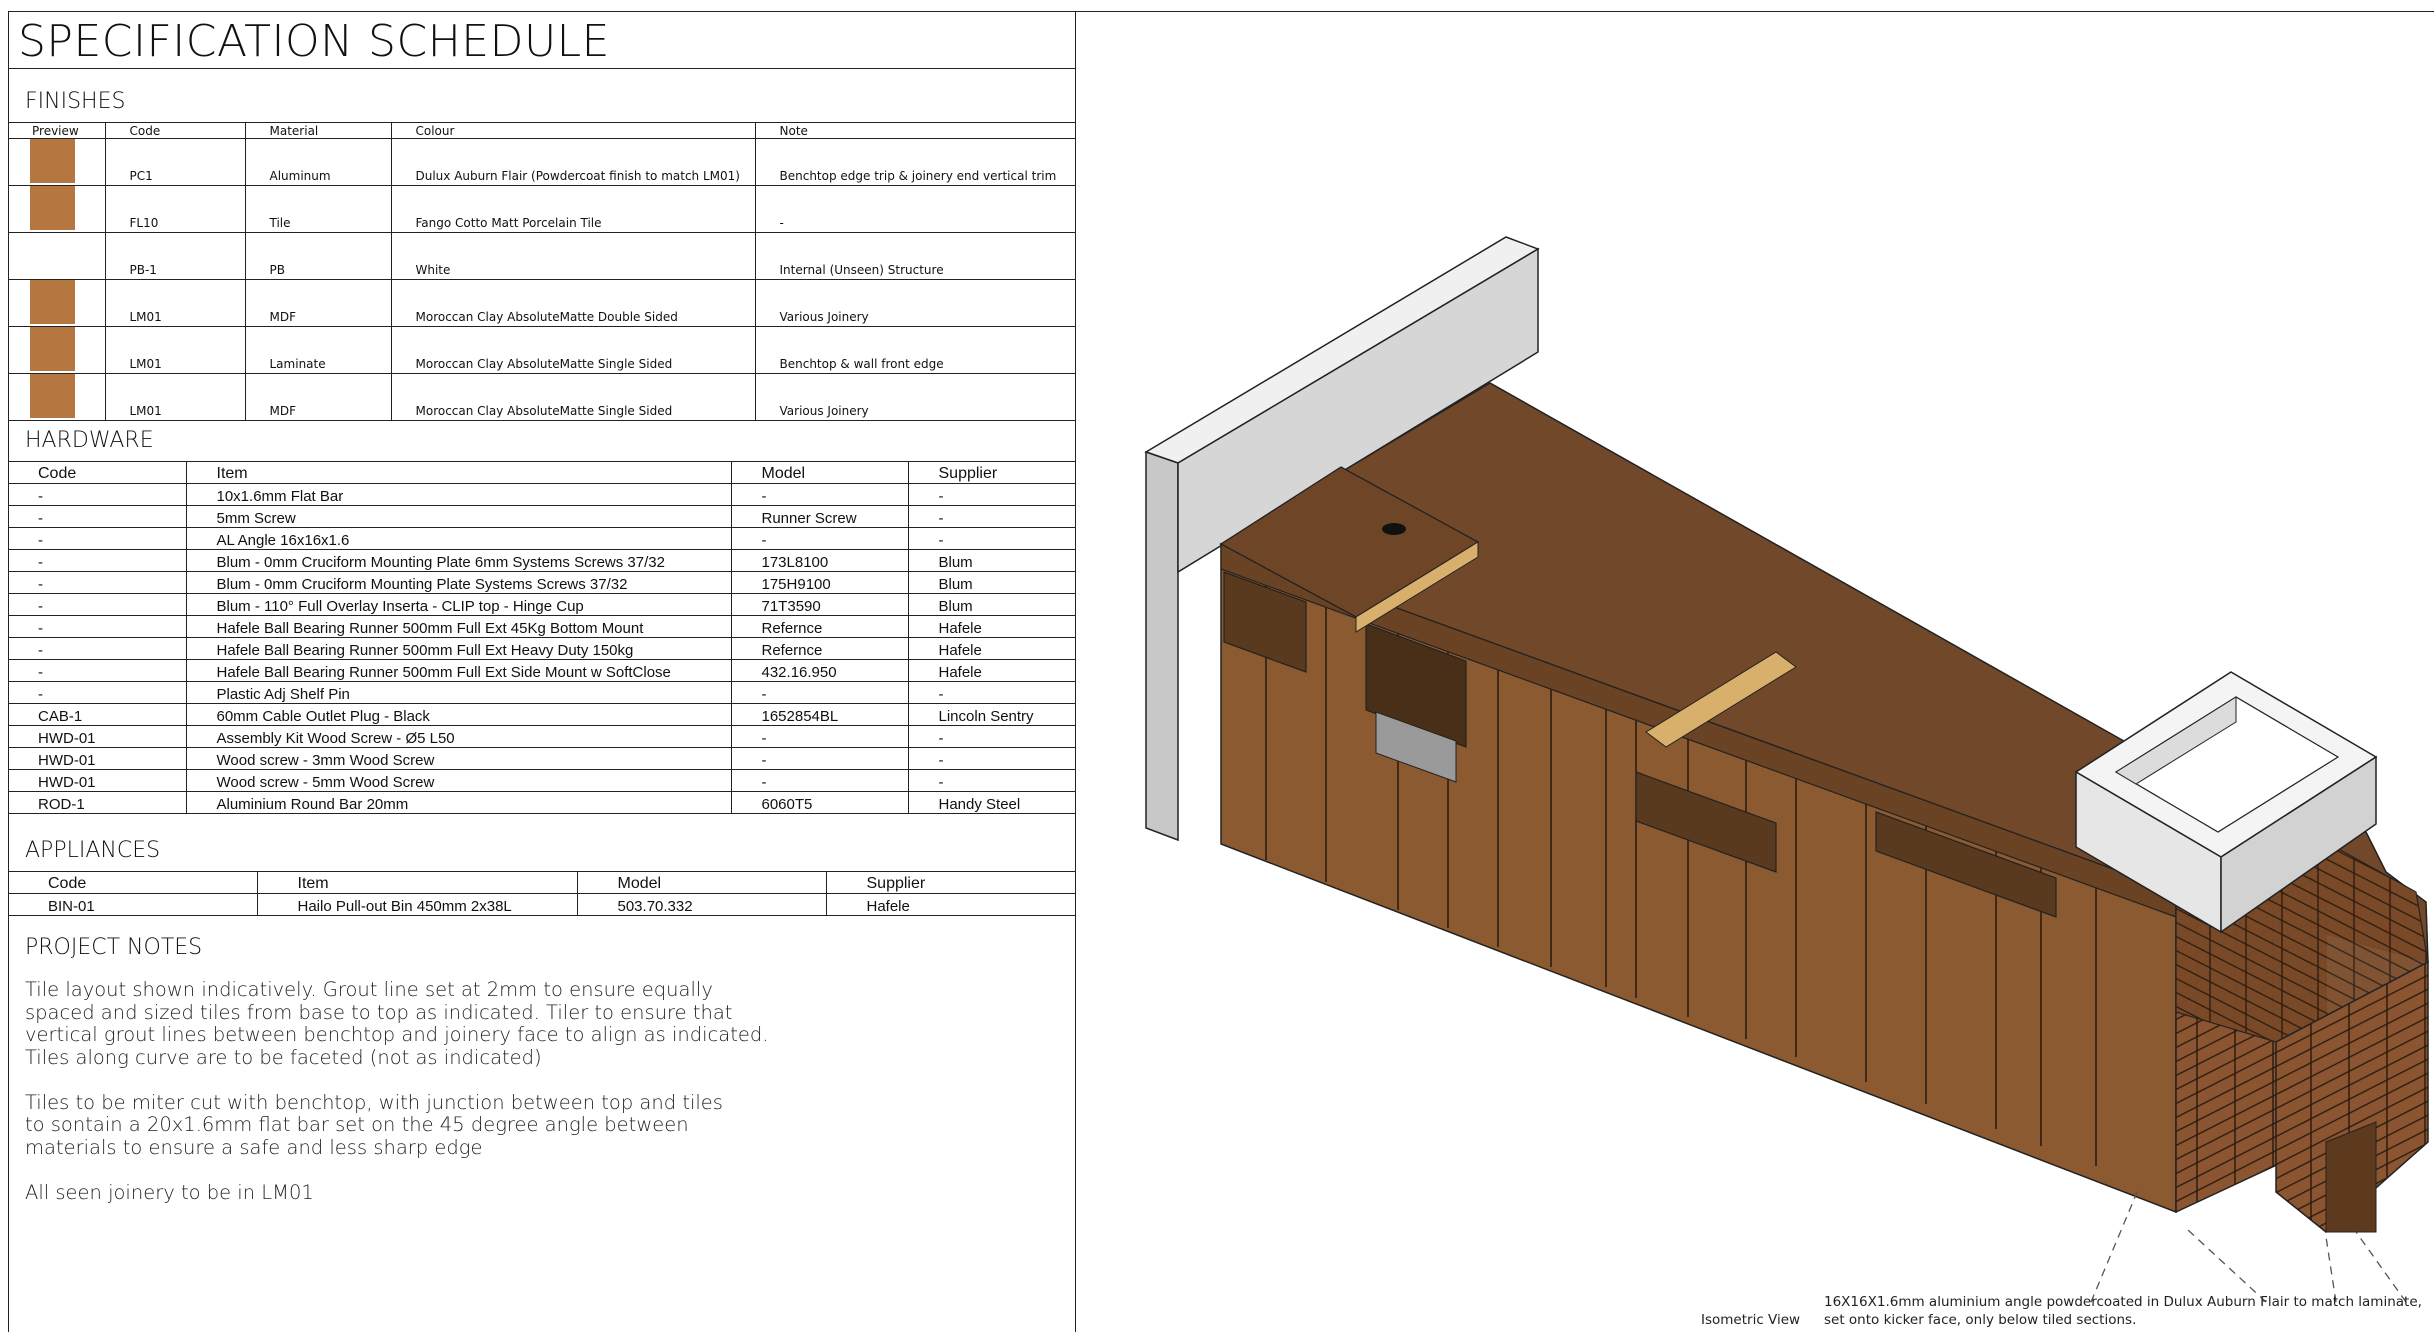 Image resolution: width=2434 pixels, height=1332 pixels. Describe the element at coordinates (914, 256) in the screenshot. I see `finish-note: Internal (Unseen) Structure` at that location.